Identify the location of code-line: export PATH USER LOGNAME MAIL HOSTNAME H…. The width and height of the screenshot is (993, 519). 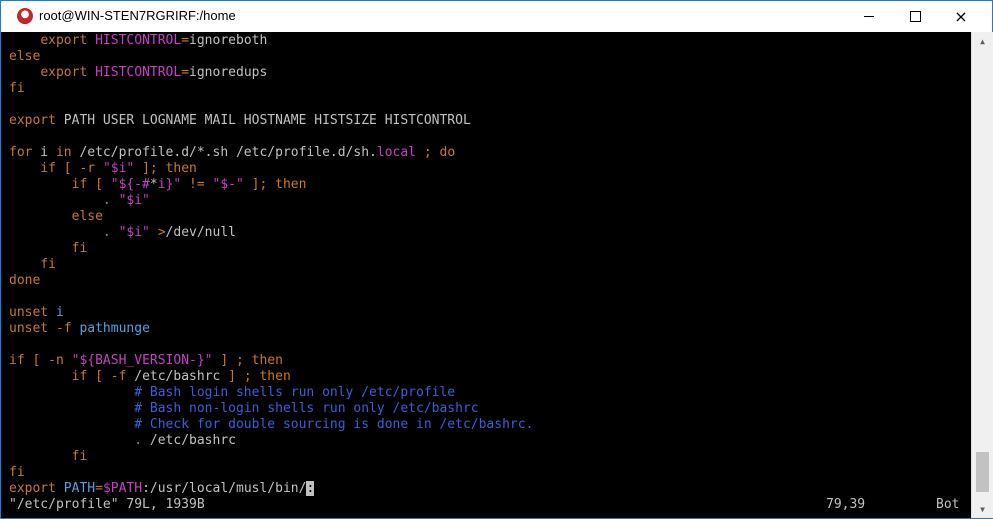
(240, 121).